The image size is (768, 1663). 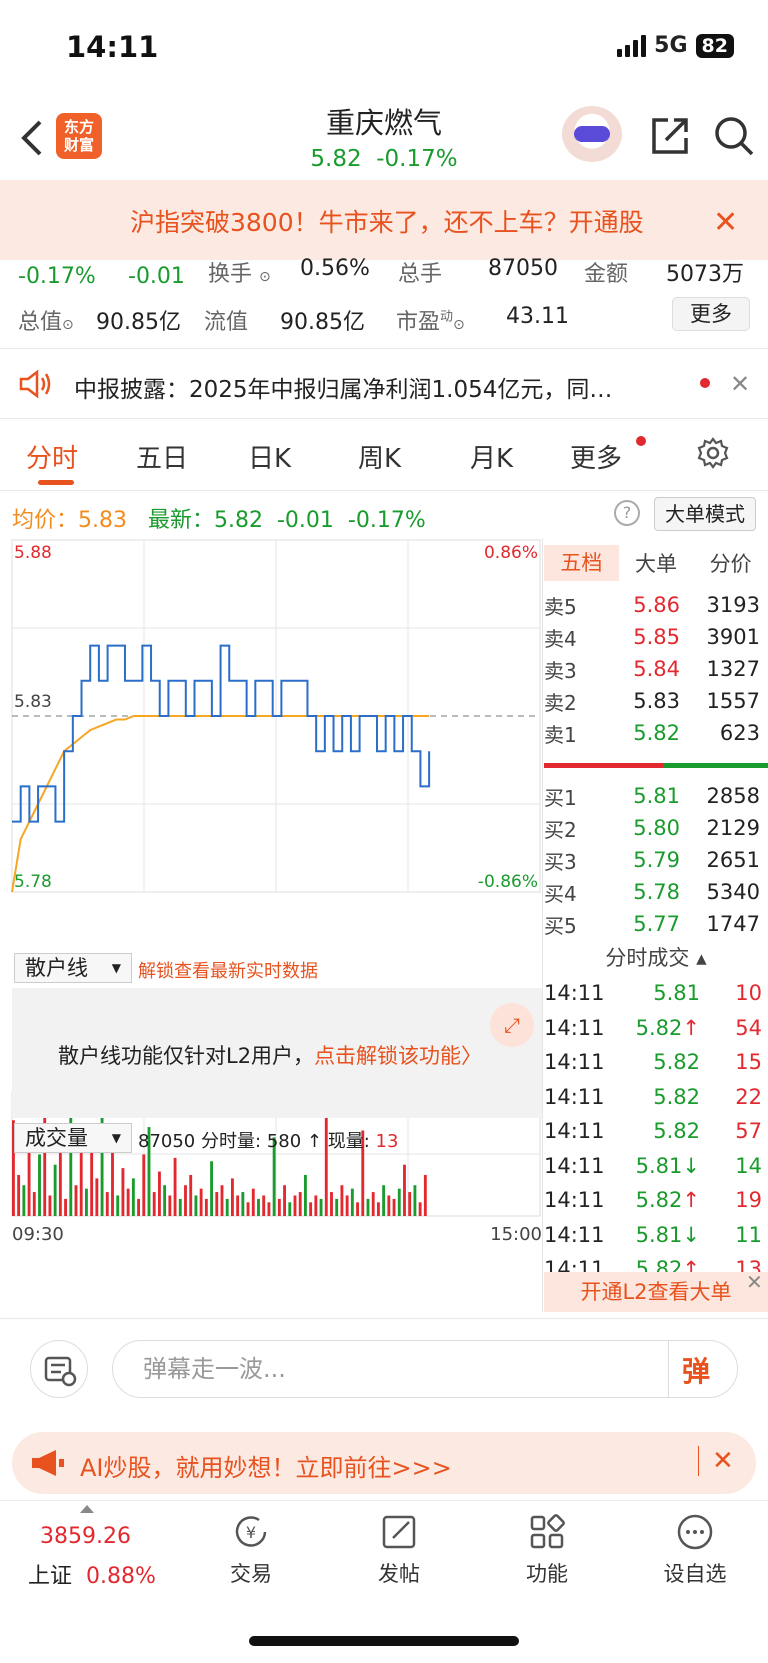 What do you see at coordinates (733, 924) in the screenshot?
I see `bid-volume: 1747` at bounding box center [733, 924].